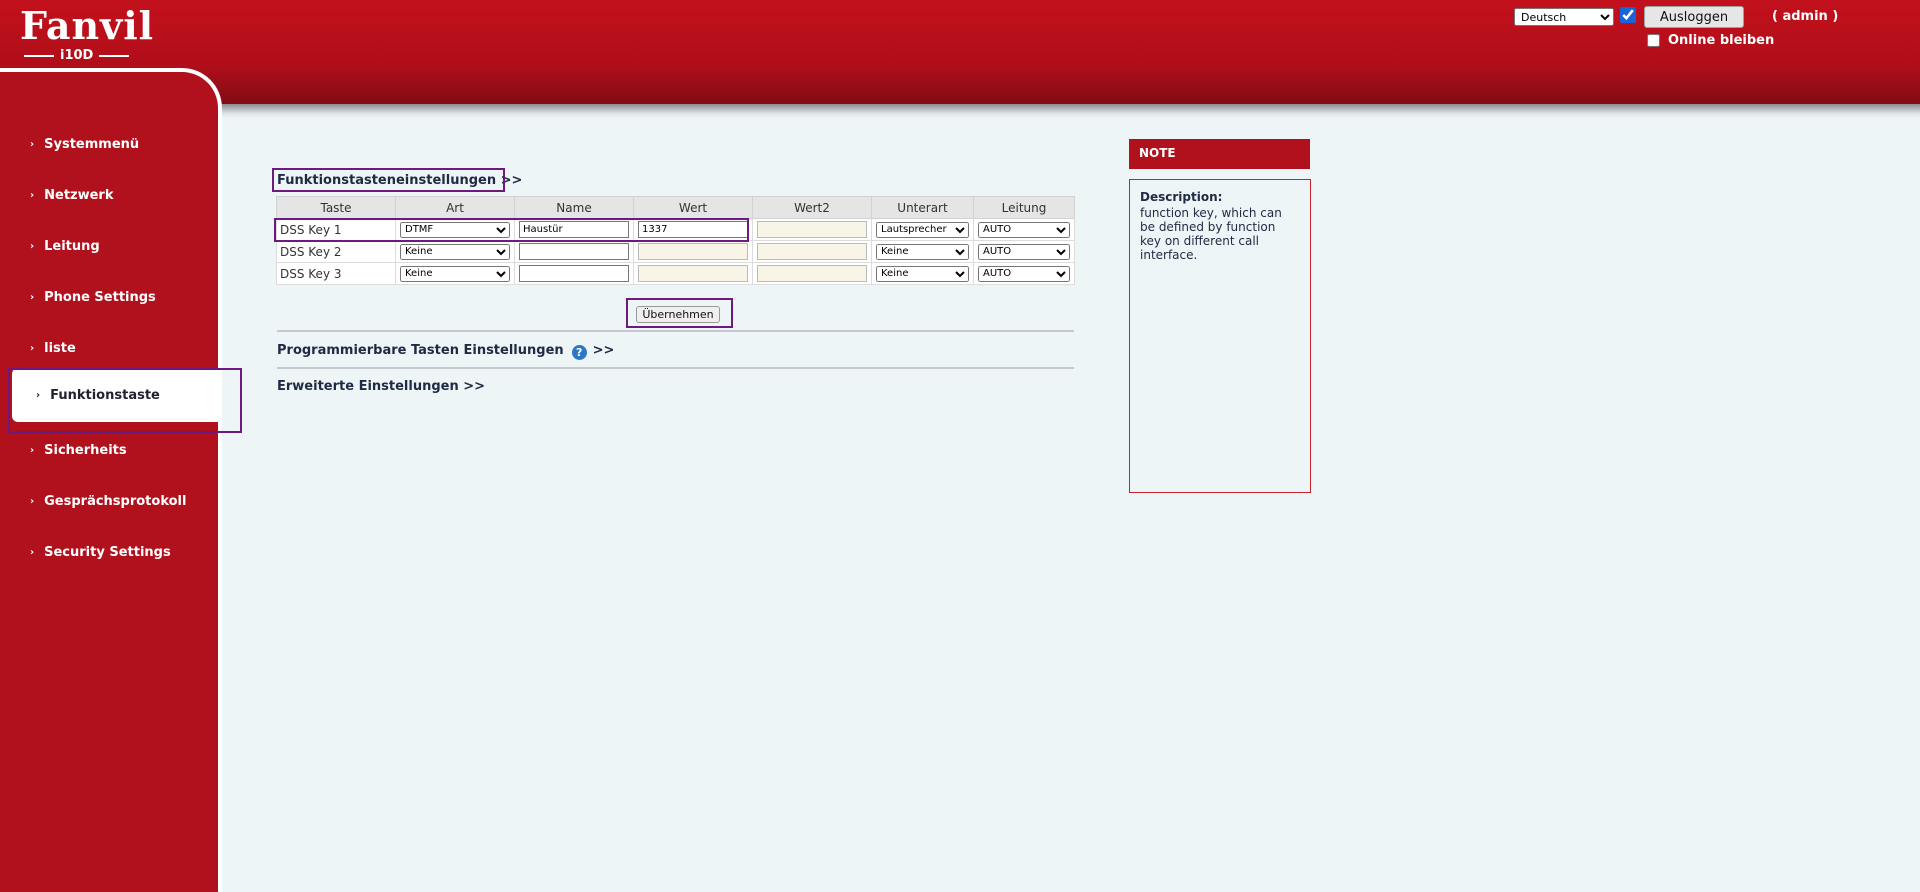  Describe the element at coordinates (603, 350) in the screenshot. I see `section-expand-label: >>` at that location.